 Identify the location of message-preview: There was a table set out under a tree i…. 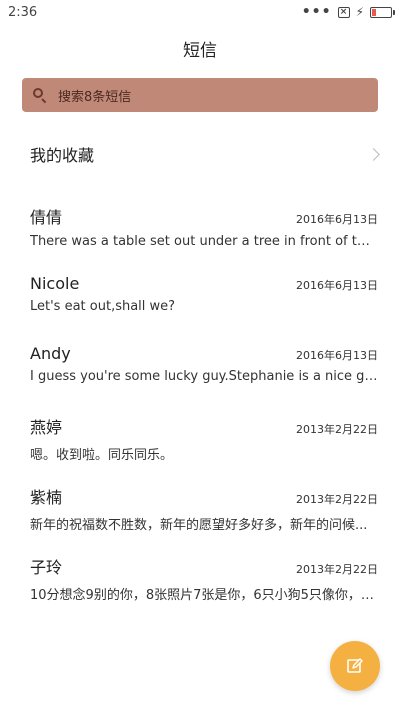
(204, 241).